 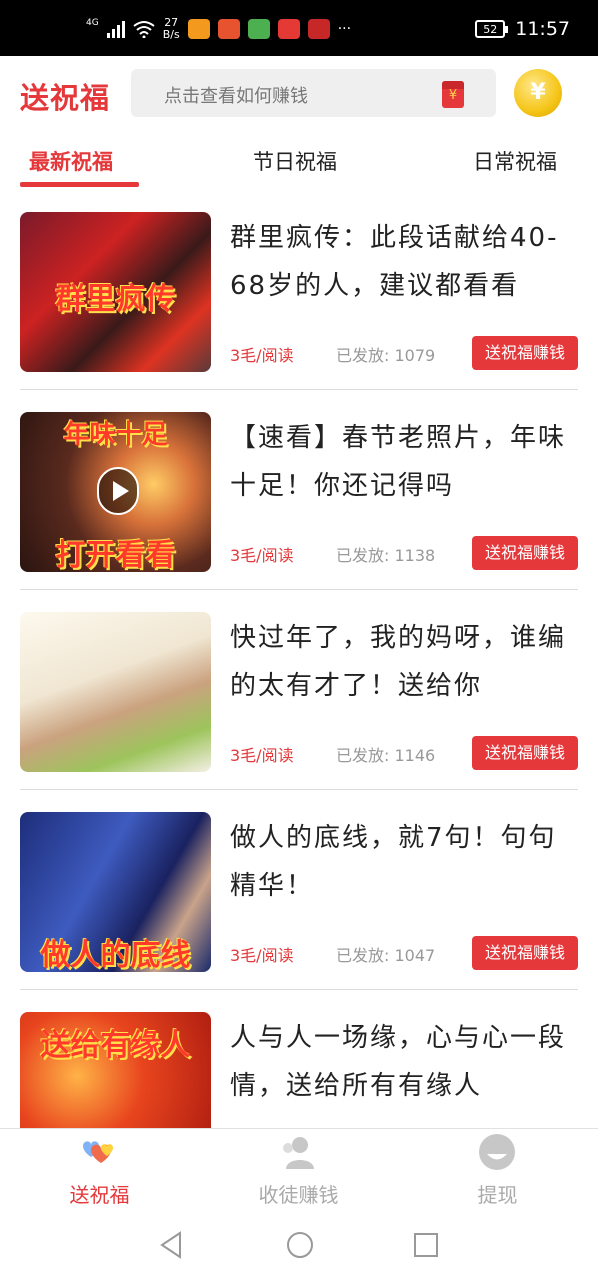 I want to click on play-icon, so click(x=118, y=491).